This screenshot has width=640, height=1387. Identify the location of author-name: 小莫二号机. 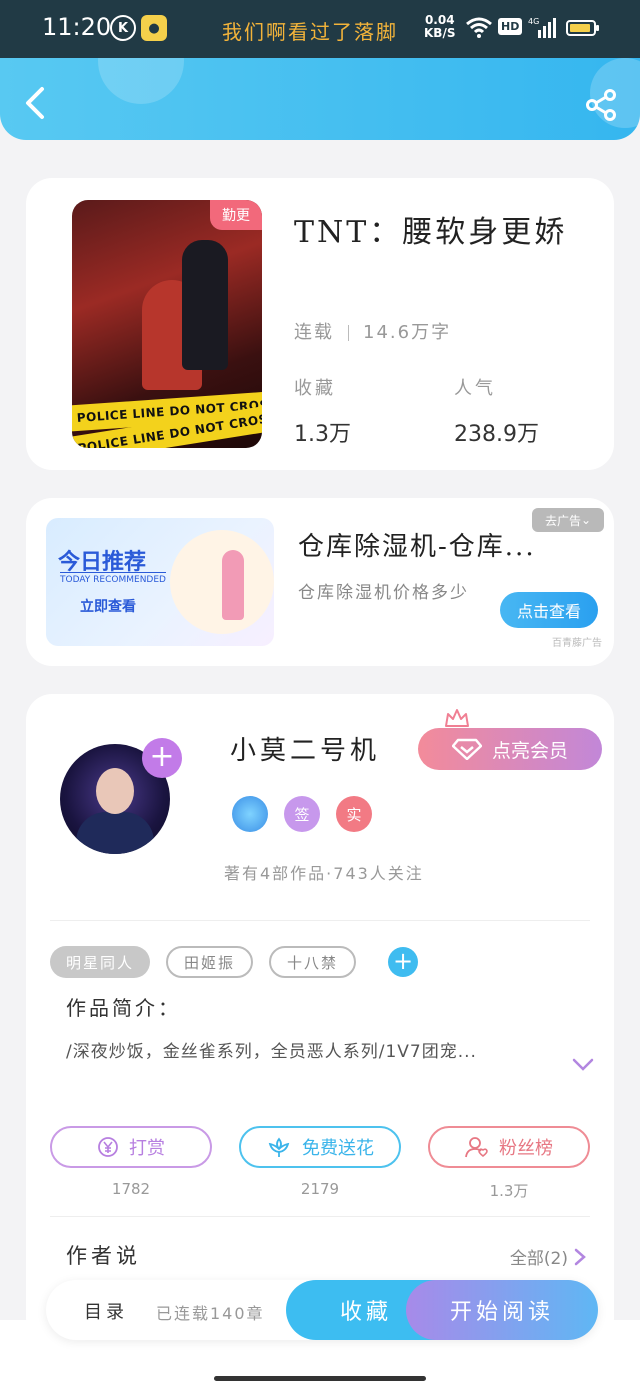
(305, 751).